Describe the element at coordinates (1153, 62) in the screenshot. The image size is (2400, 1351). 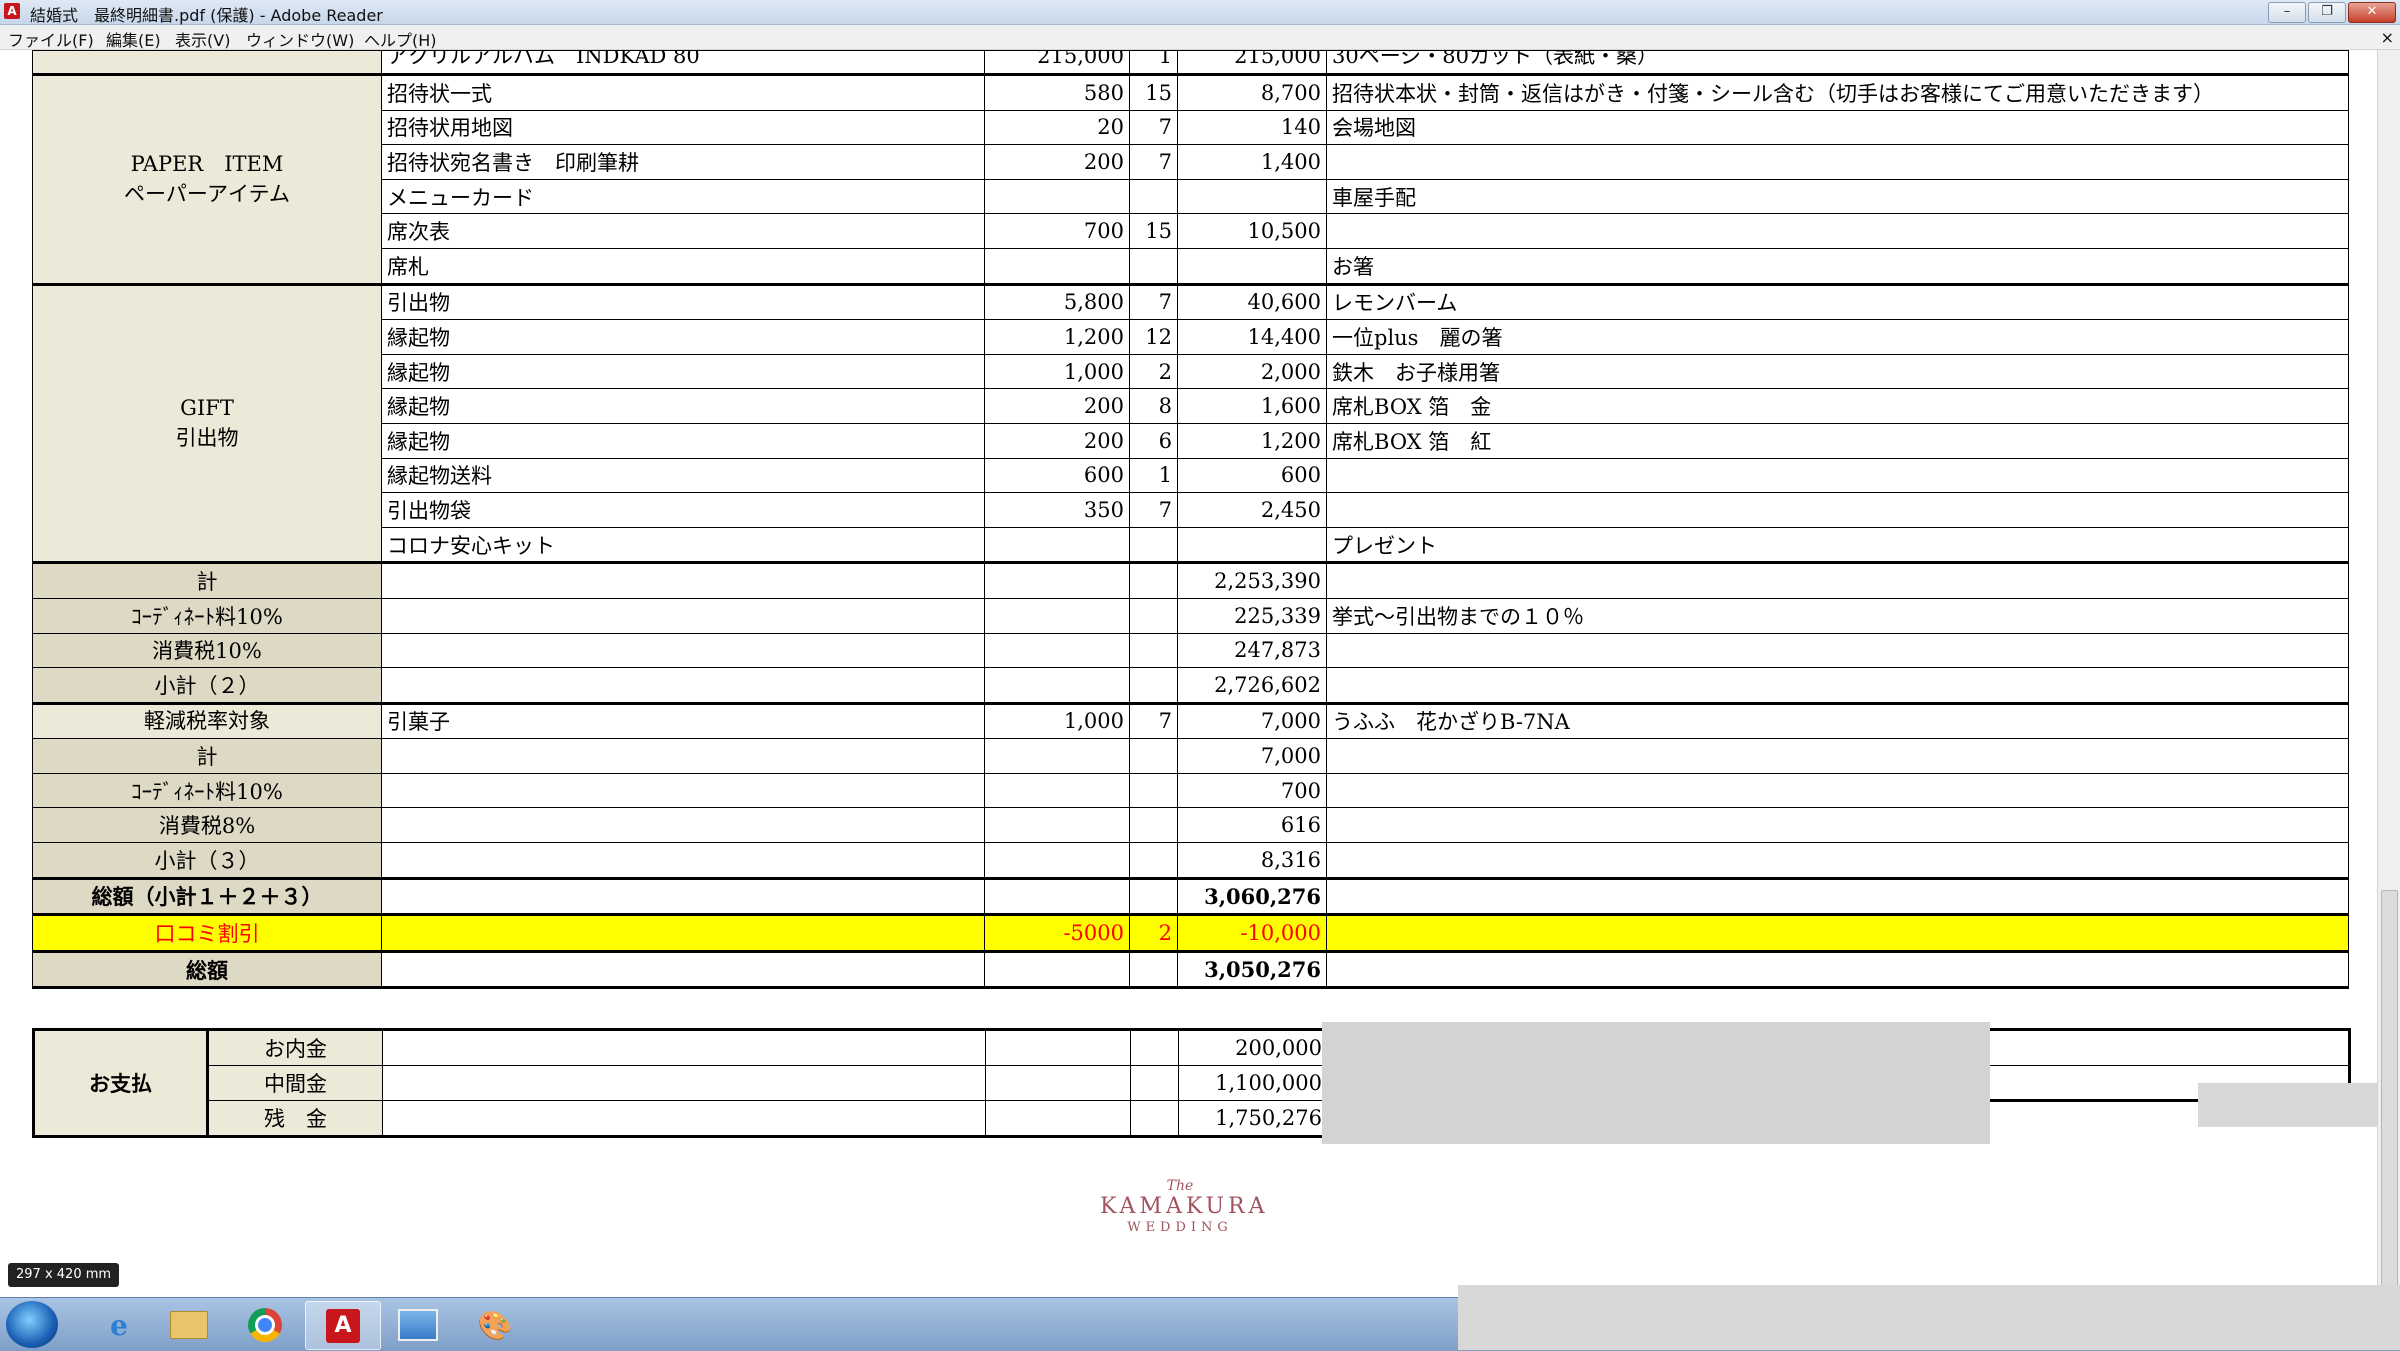
I see `qty-cell: 1` at that location.